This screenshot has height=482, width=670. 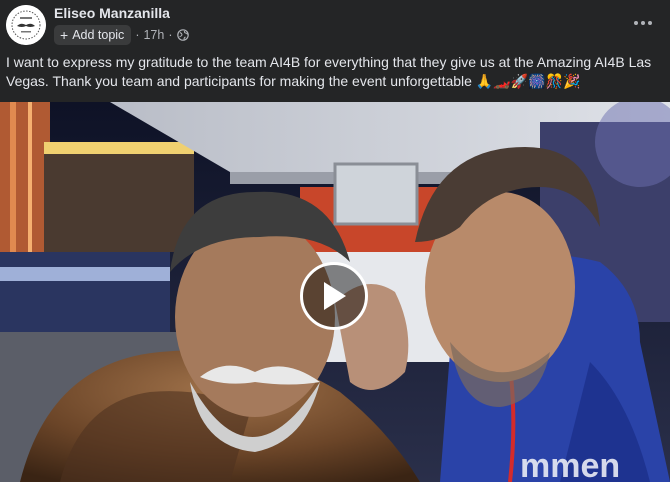 I want to click on avatar, so click(x=26, y=25).